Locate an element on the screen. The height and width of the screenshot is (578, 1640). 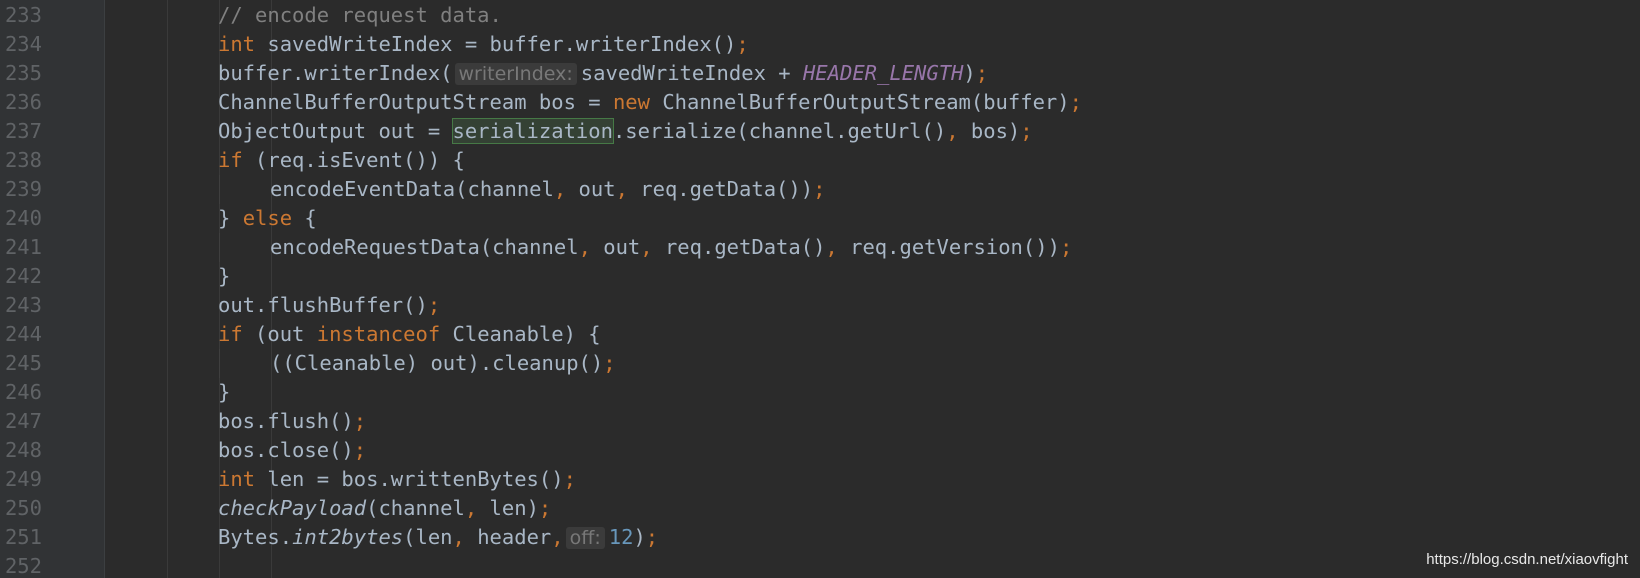
code-line-250: 250 checkPayload(channel, len); is located at coordinates (820, 508).